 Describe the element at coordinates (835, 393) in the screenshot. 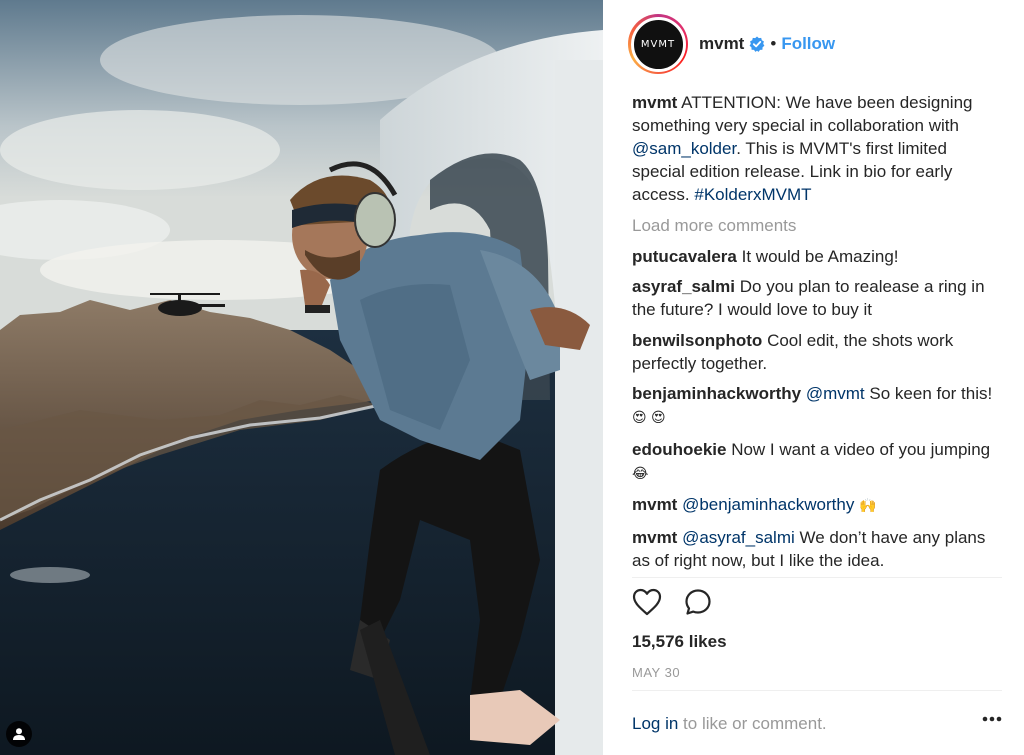

I see `comment-mention-link: @mvmt` at that location.